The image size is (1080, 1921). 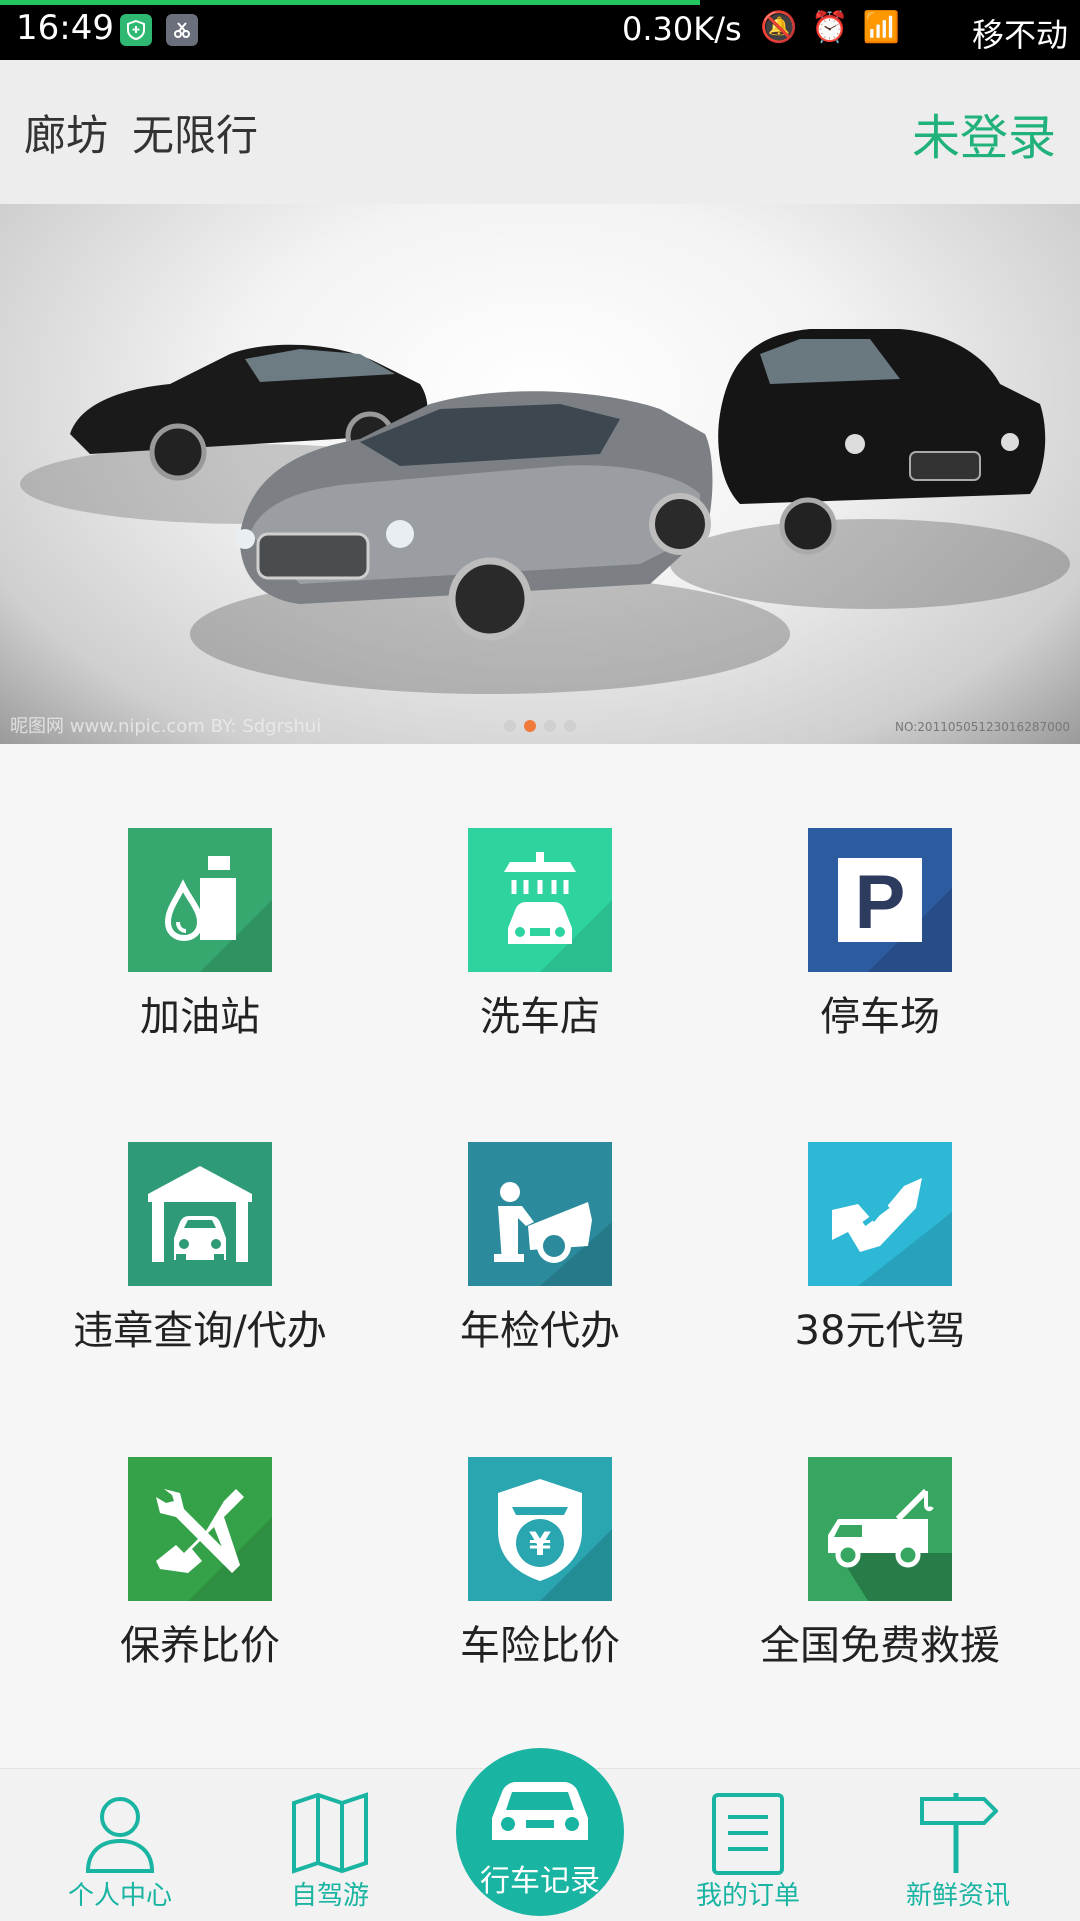 I want to click on garage-icon, so click(x=200, y=1214).